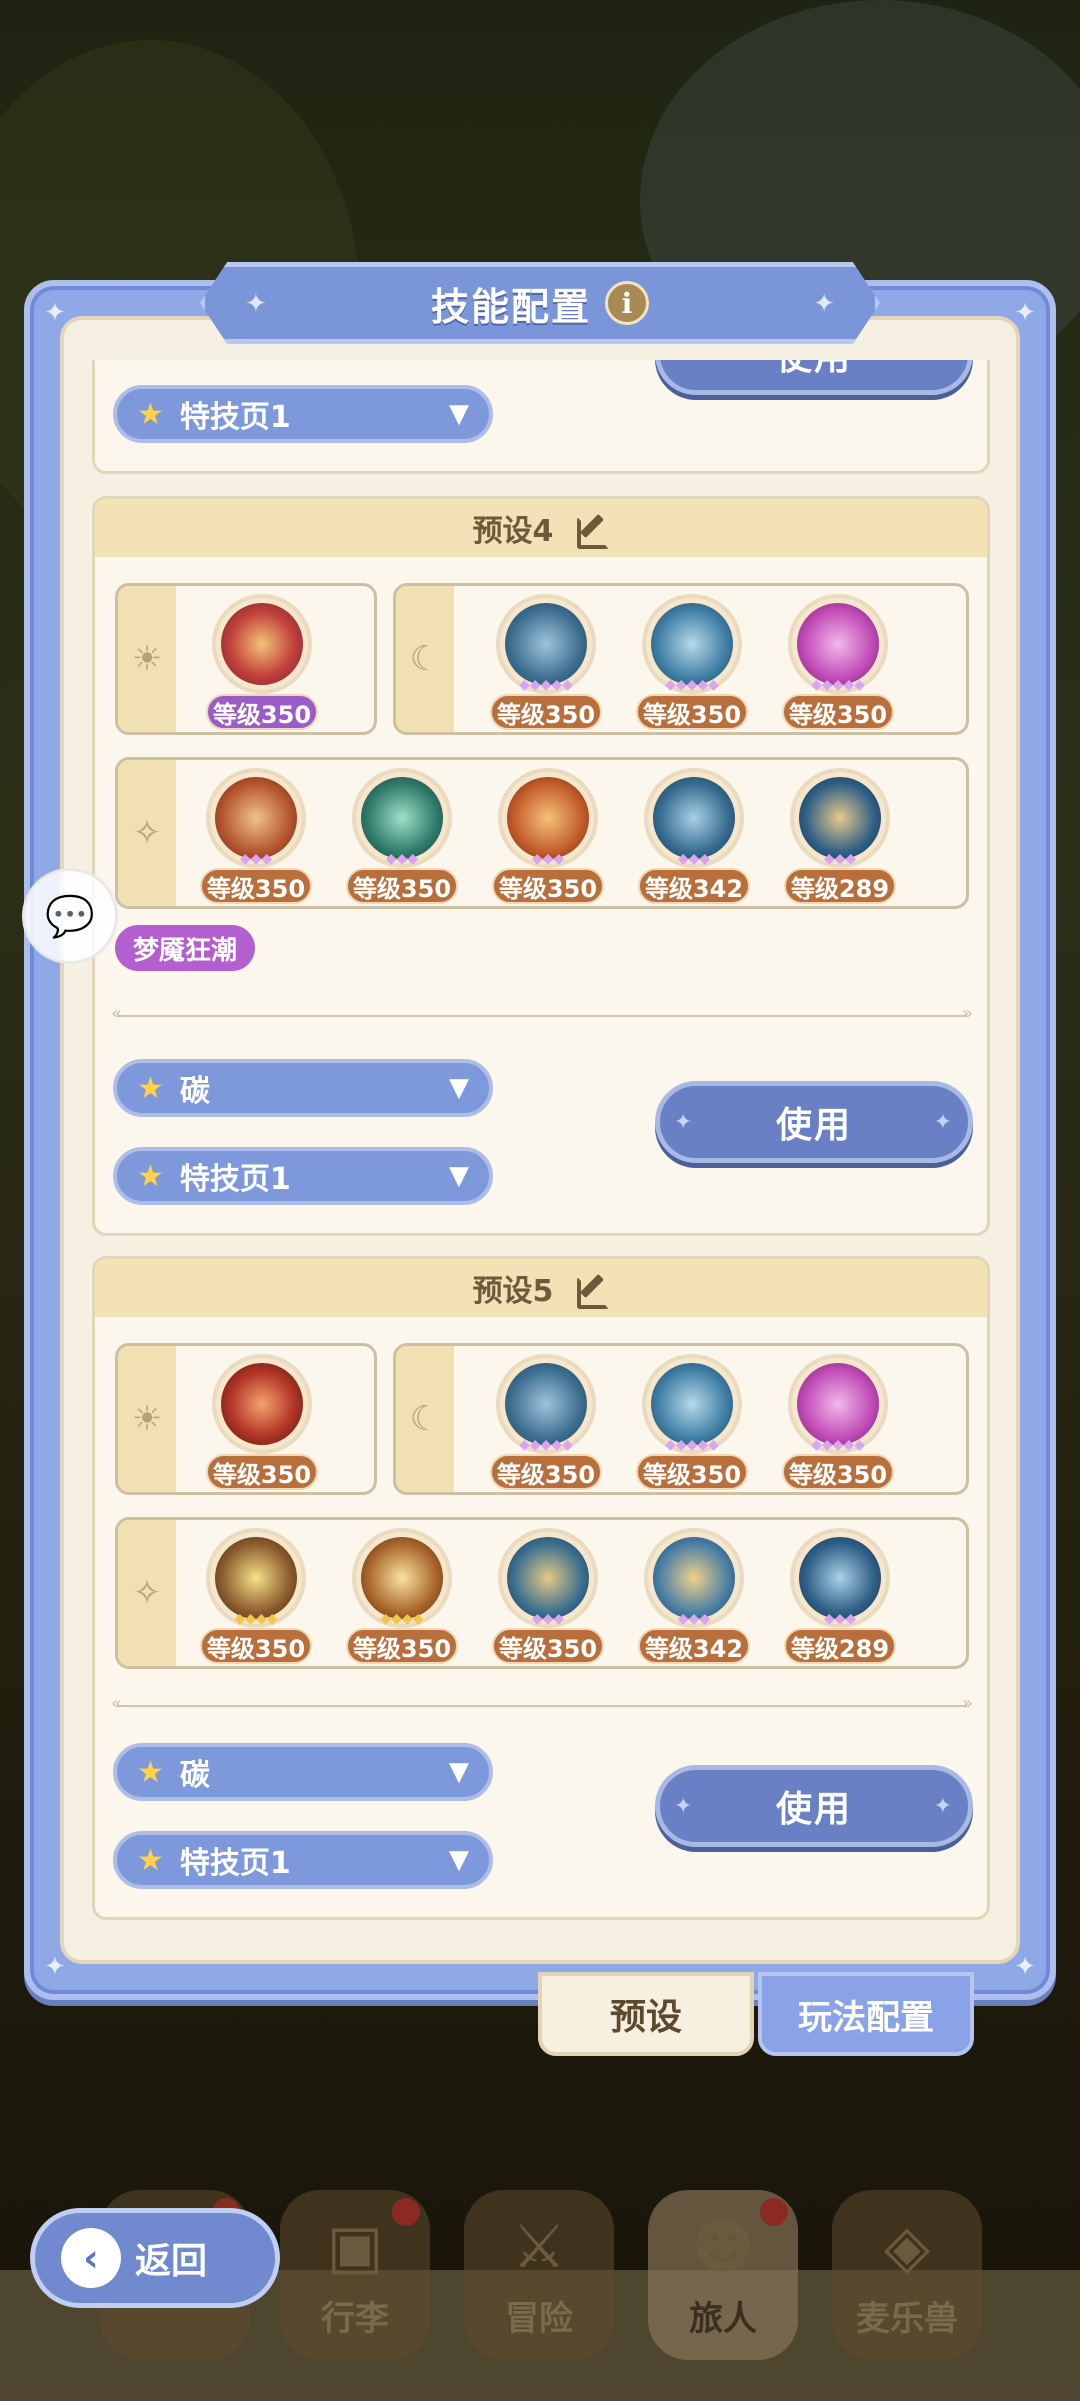  What do you see at coordinates (510, 306) in the screenshot?
I see `dialog-title: 技能配置` at bounding box center [510, 306].